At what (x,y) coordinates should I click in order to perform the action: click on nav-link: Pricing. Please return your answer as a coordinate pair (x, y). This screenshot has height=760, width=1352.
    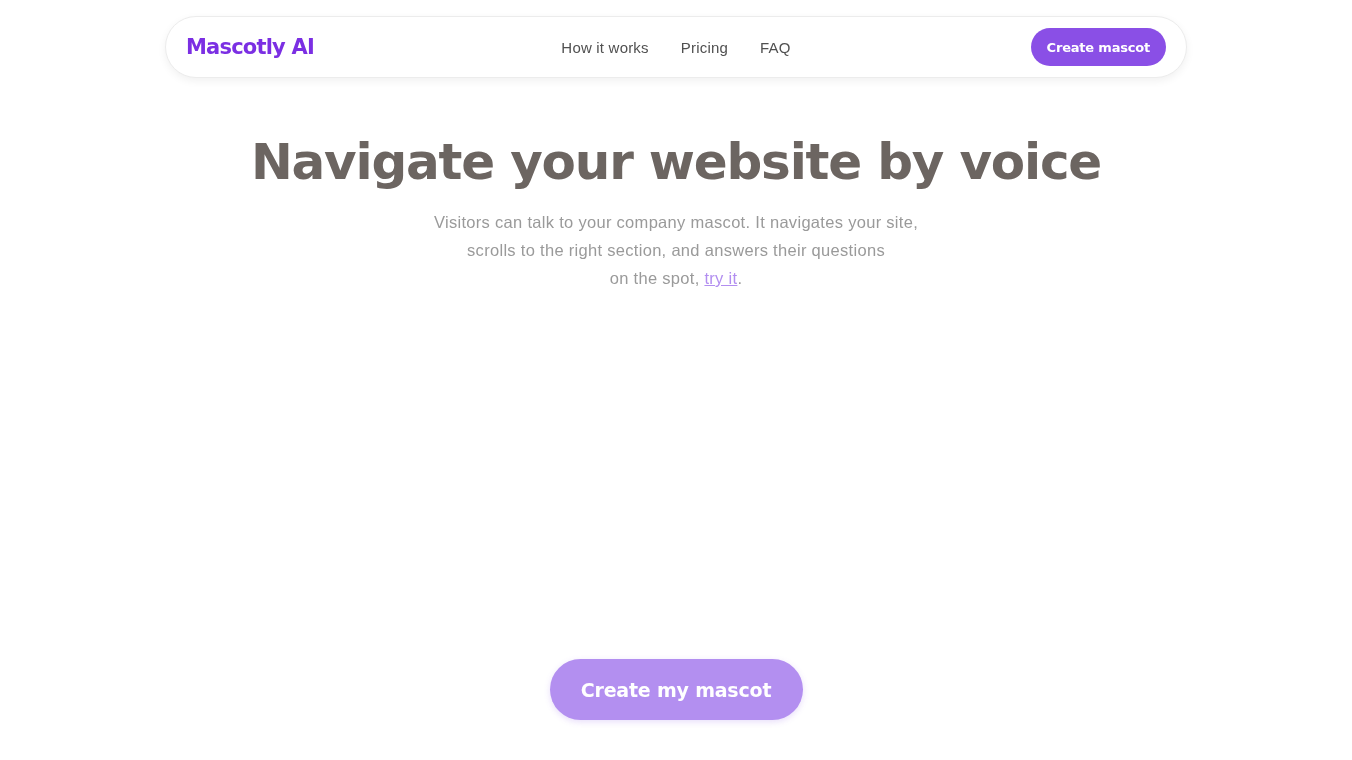
    Looking at the image, I should click on (704, 47).